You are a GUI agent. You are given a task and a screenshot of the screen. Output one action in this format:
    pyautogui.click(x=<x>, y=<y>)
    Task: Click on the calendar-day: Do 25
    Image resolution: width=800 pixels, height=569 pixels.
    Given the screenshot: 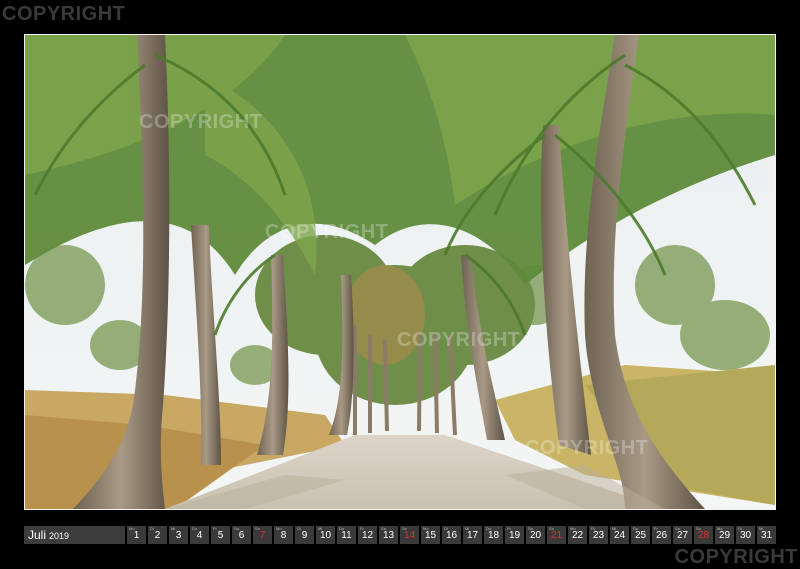 What is the action you would take?
    pyautogui.click(x=640, y=535)
    